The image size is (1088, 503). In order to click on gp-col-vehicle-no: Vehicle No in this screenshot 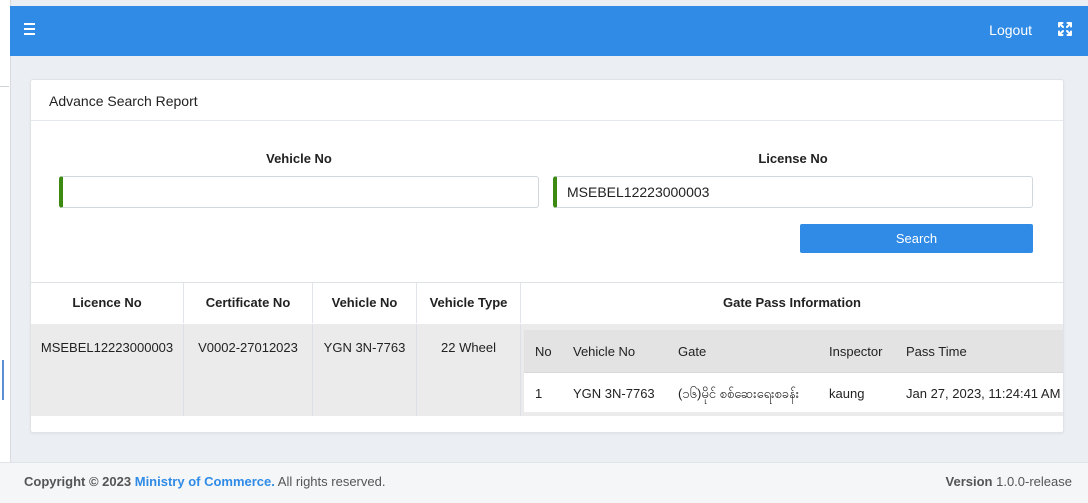, I will do `click(604, 351)`.